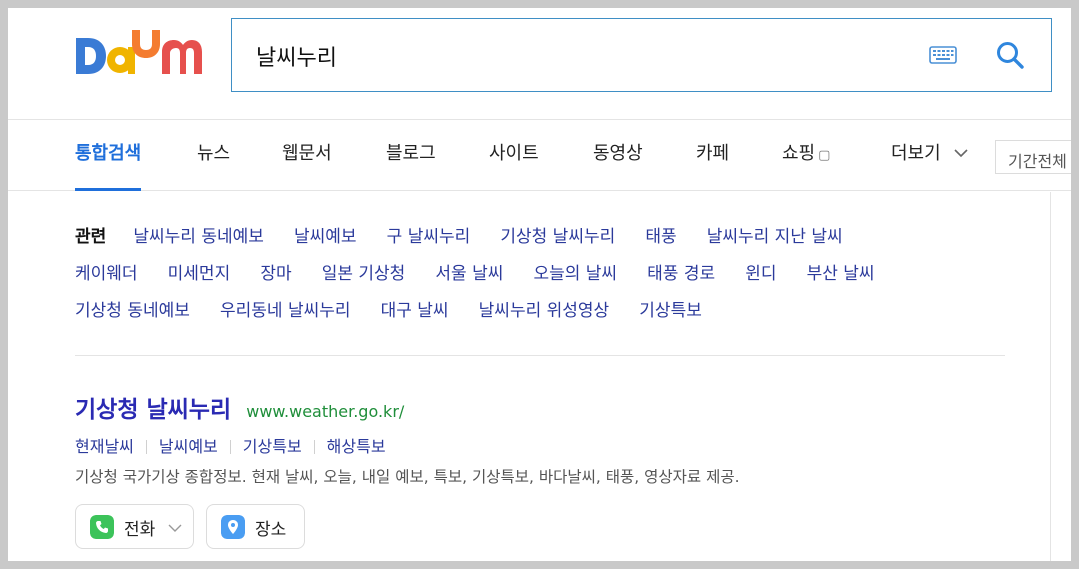  I want to click on section-divider, so click(540, 355).